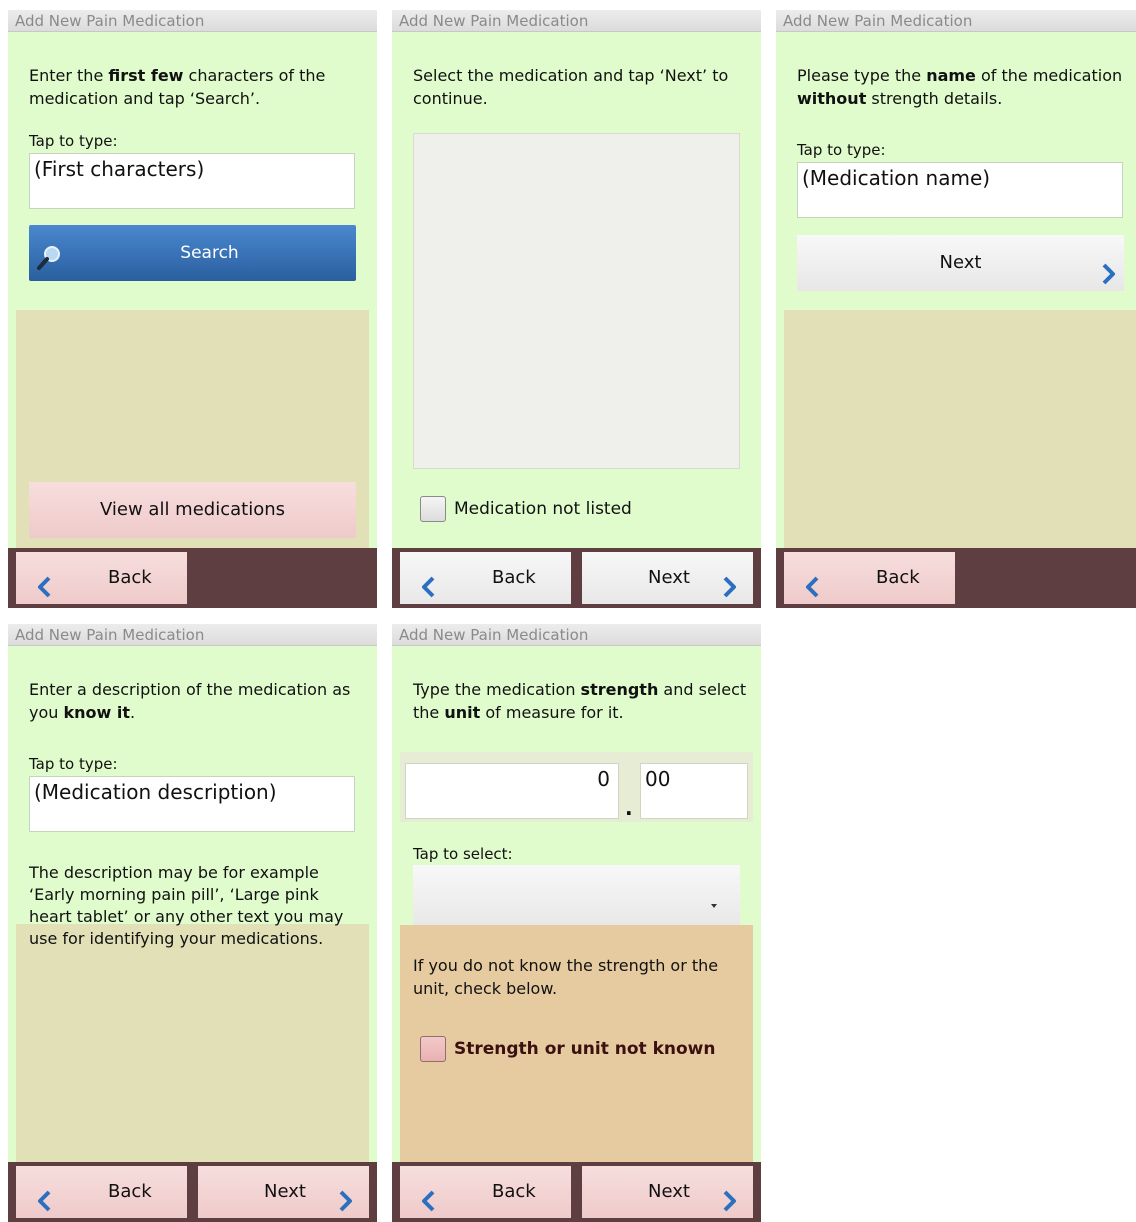 This screenshot has height=1222, width=1136. Describe the element at coordinates (543, 509) in the screenshot. I see `medication-not-listed-label: Medication not listed` at that location.